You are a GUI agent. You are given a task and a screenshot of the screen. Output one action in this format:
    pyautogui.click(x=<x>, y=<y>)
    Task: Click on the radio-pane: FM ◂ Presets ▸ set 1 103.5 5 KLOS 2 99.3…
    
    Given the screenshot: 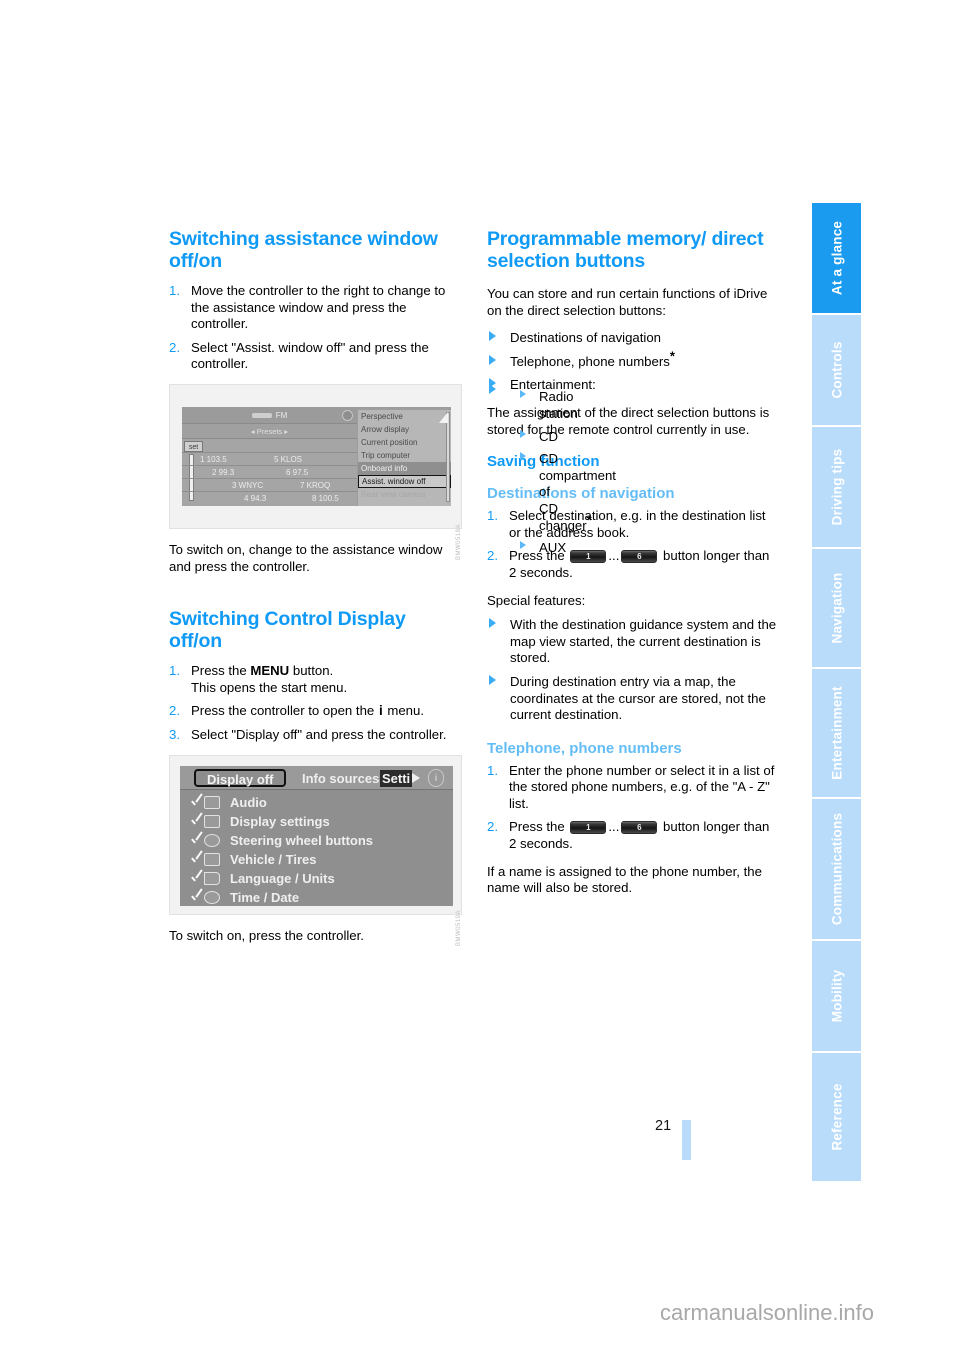 What is the action you would take?
    pyautogui.click(x=269, y=456)
    